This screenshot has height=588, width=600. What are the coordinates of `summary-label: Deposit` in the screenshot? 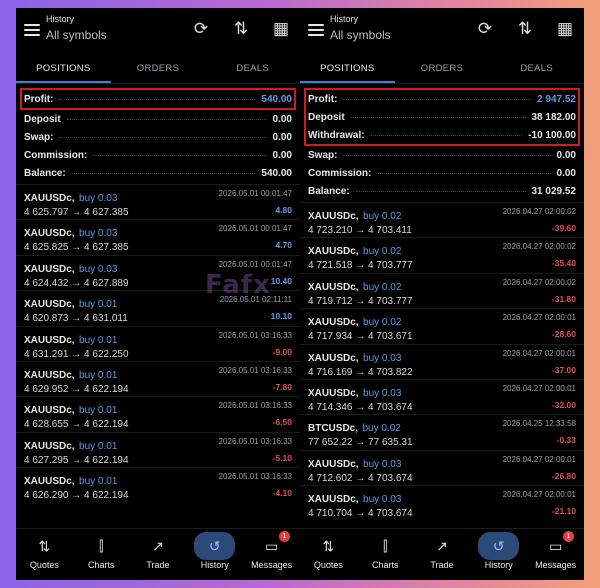 It's located at (326, 117).